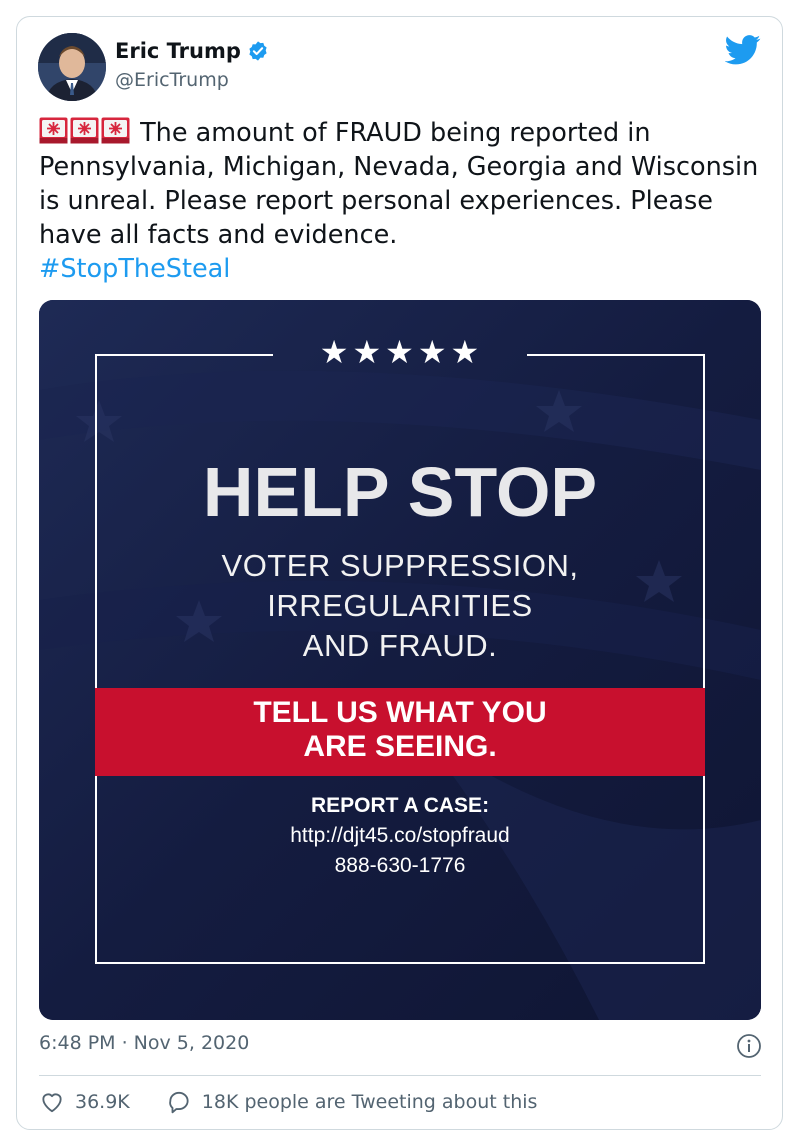 This screenshot has width=800, height=1146. I want to click on verified-badge-icon, so click(258, 51).